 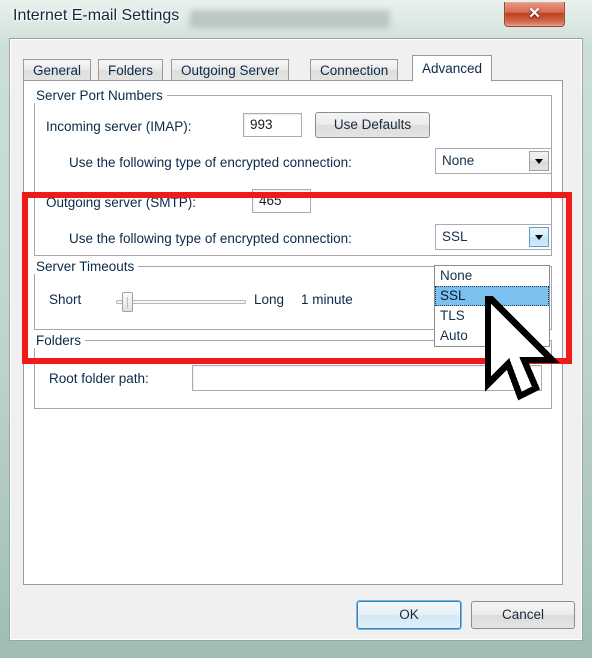 I want to click on dropdown-option-none: None, so click(x=492, y=276).